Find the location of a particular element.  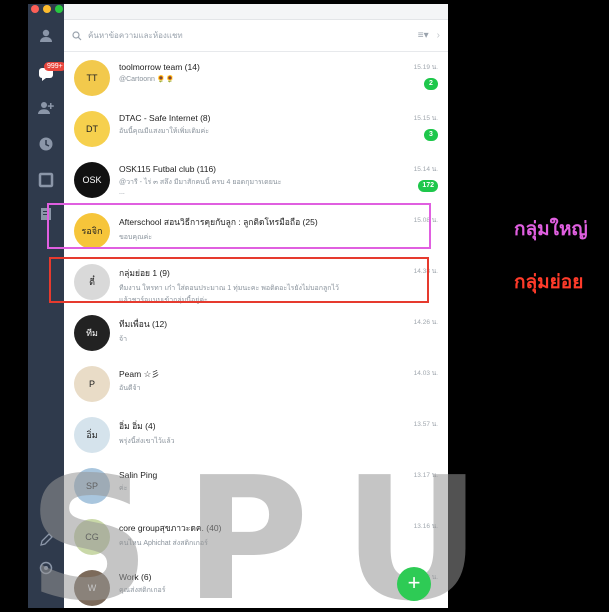

unread-badge: 3 is located at coordinates (431, 135).